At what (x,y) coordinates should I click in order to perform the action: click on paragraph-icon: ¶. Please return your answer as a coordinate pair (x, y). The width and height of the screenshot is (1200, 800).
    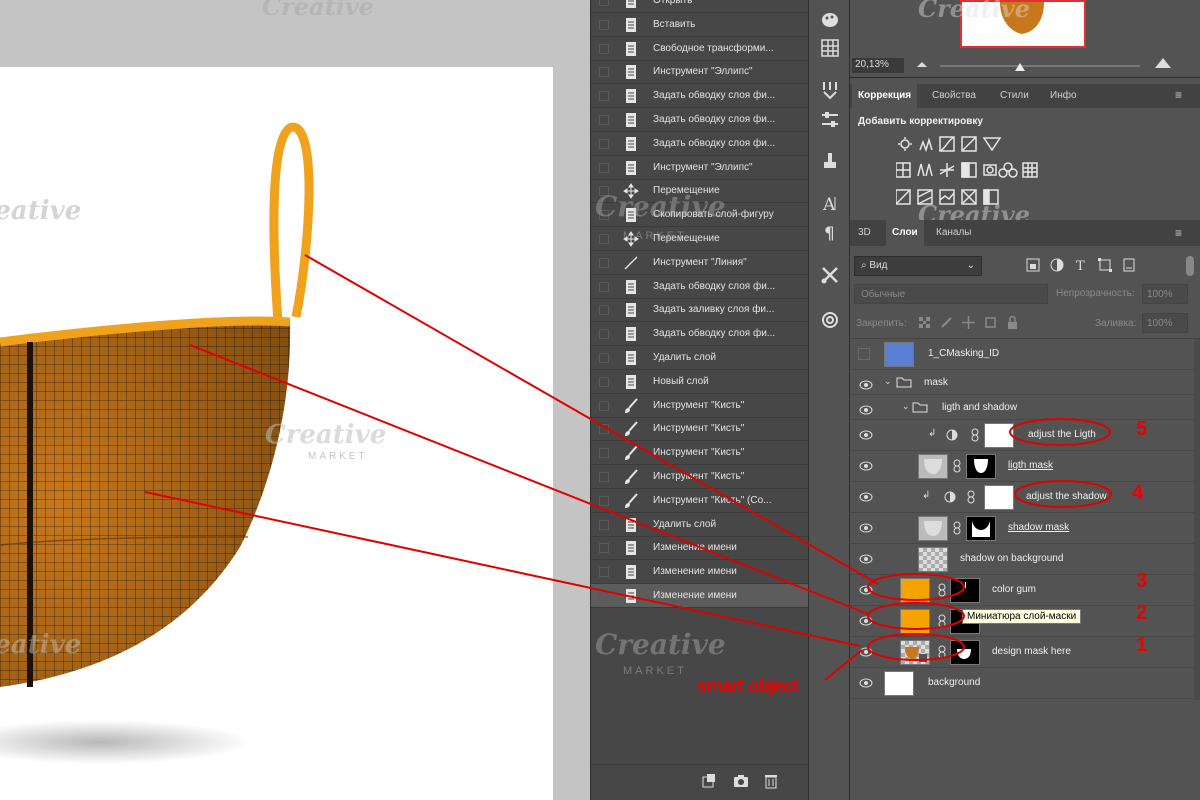
    Looking at the image, I should click on (830, 232).